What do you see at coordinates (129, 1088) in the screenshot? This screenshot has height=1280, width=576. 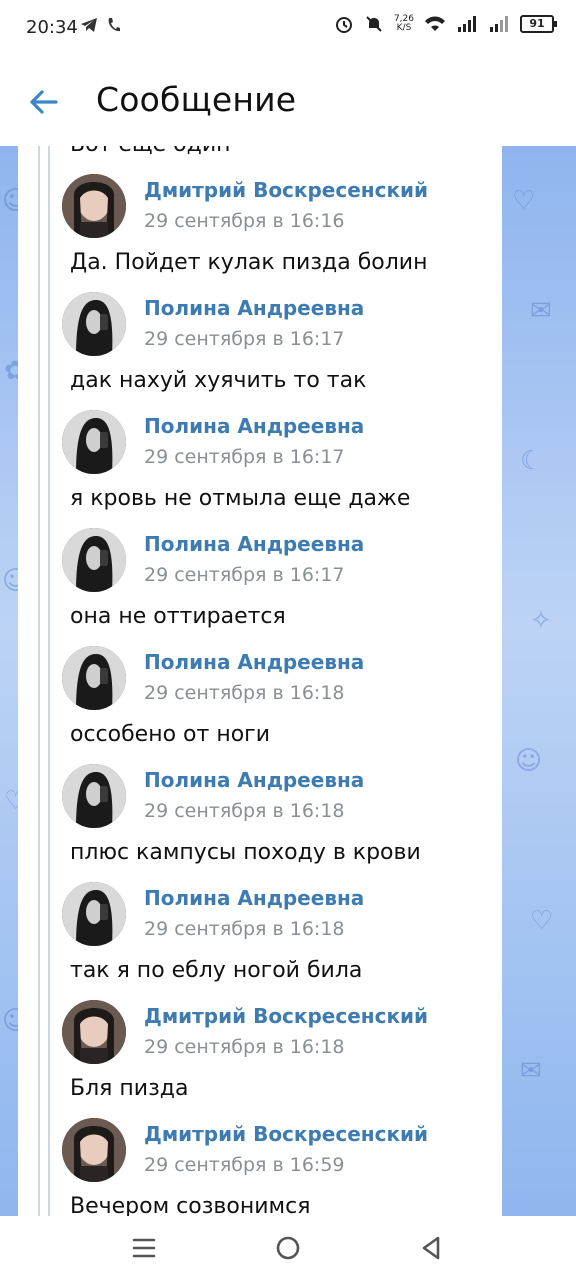 I see `message-text: Бля пизда` at bounding box center [129, 1088].